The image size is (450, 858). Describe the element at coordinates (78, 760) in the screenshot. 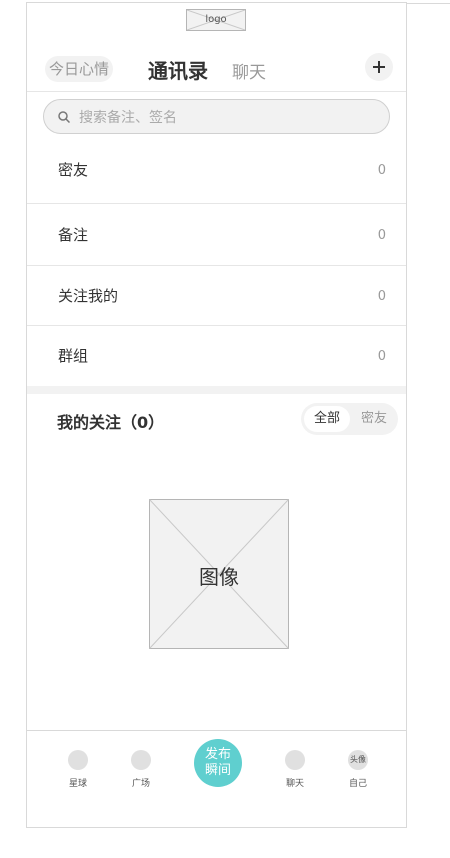

I see `planet-icon` at that location.